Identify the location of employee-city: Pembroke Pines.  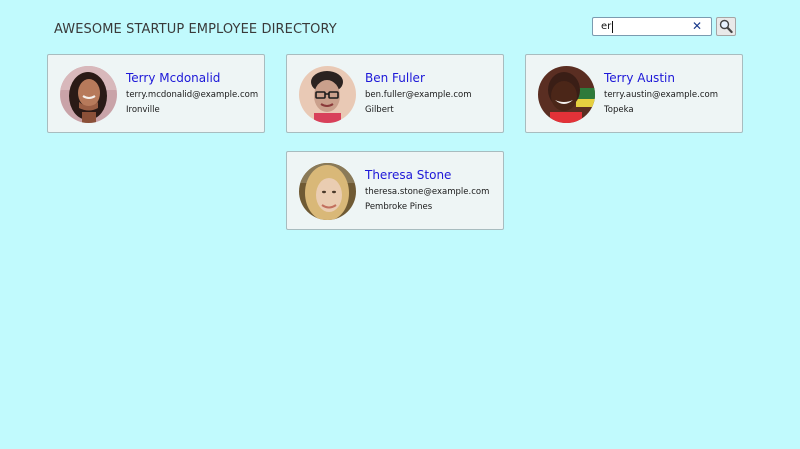
(399, 207).